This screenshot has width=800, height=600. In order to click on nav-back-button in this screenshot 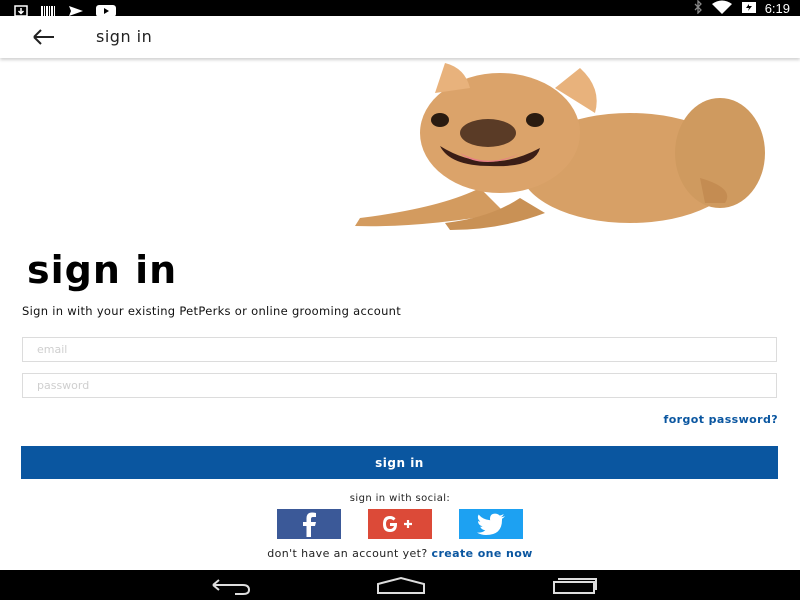, I will do `click(230, 585)`.